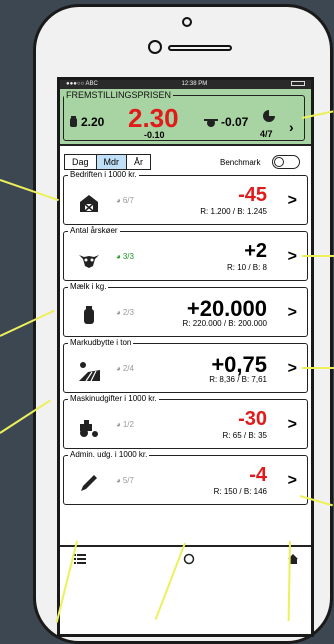 This screenshot has width=334, height=644. Describe the element at coordinates (128, 480) in the screenshot. I see `score-value: 5/7` at that location.